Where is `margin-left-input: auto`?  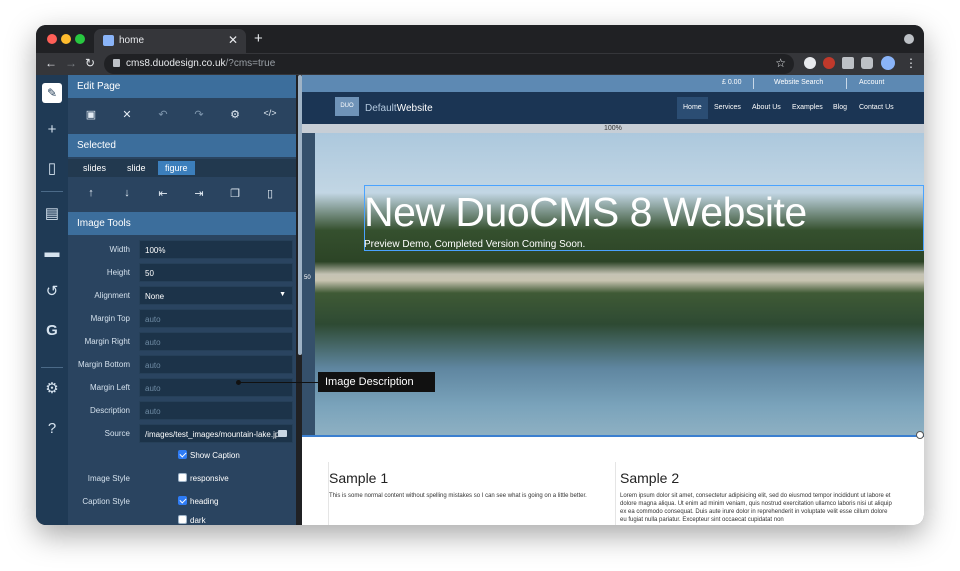
margin-left-input: auto is located at coordinates (216, 387).